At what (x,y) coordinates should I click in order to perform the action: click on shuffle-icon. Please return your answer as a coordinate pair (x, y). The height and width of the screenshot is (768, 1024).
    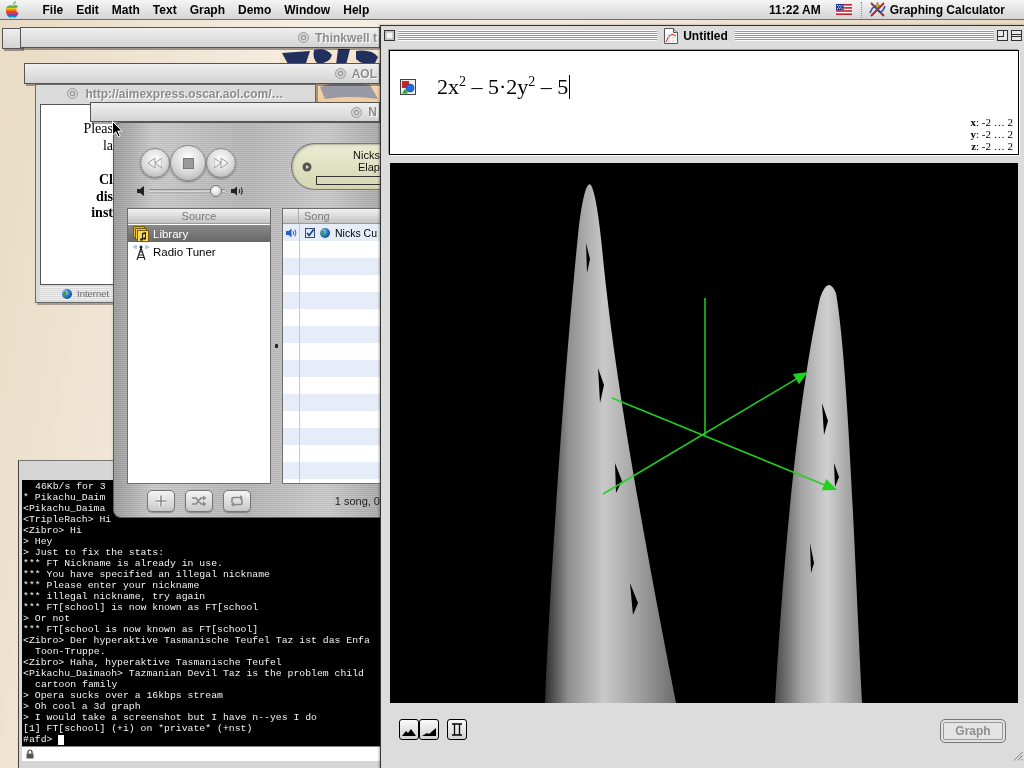
    Looking at the image, I should click on (199, 500).